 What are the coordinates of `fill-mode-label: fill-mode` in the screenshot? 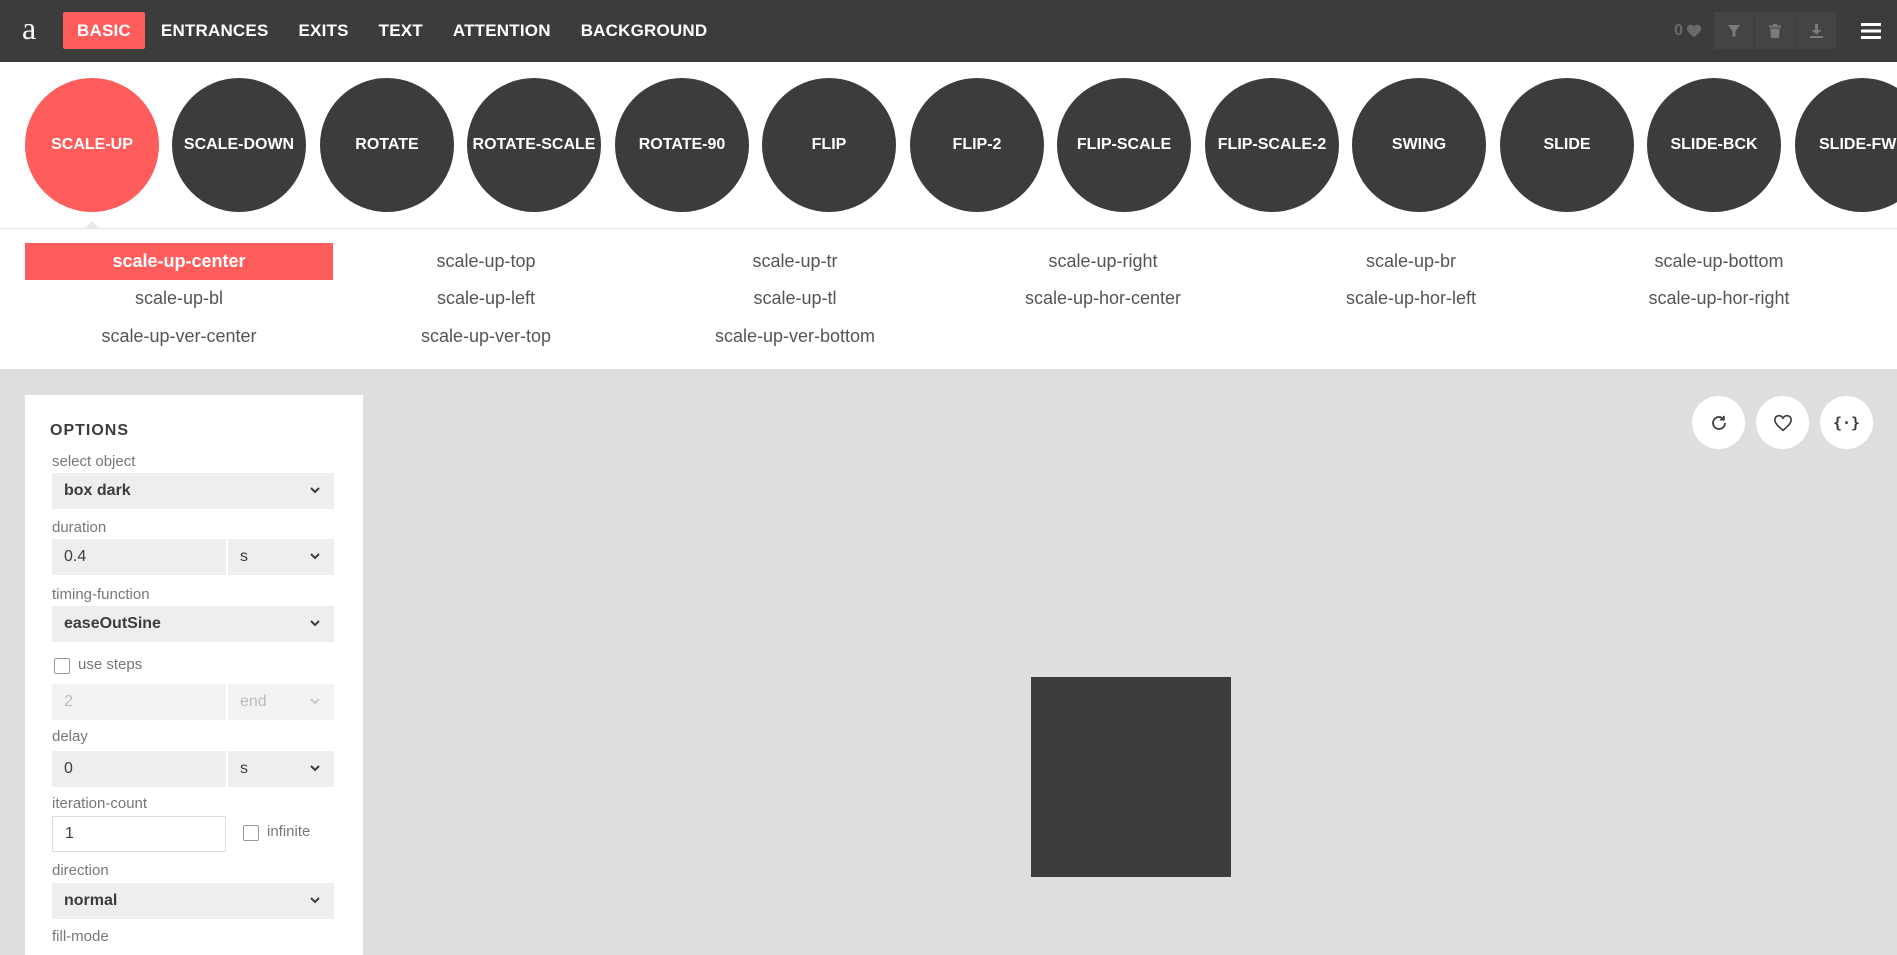 It's located at (80, 936).